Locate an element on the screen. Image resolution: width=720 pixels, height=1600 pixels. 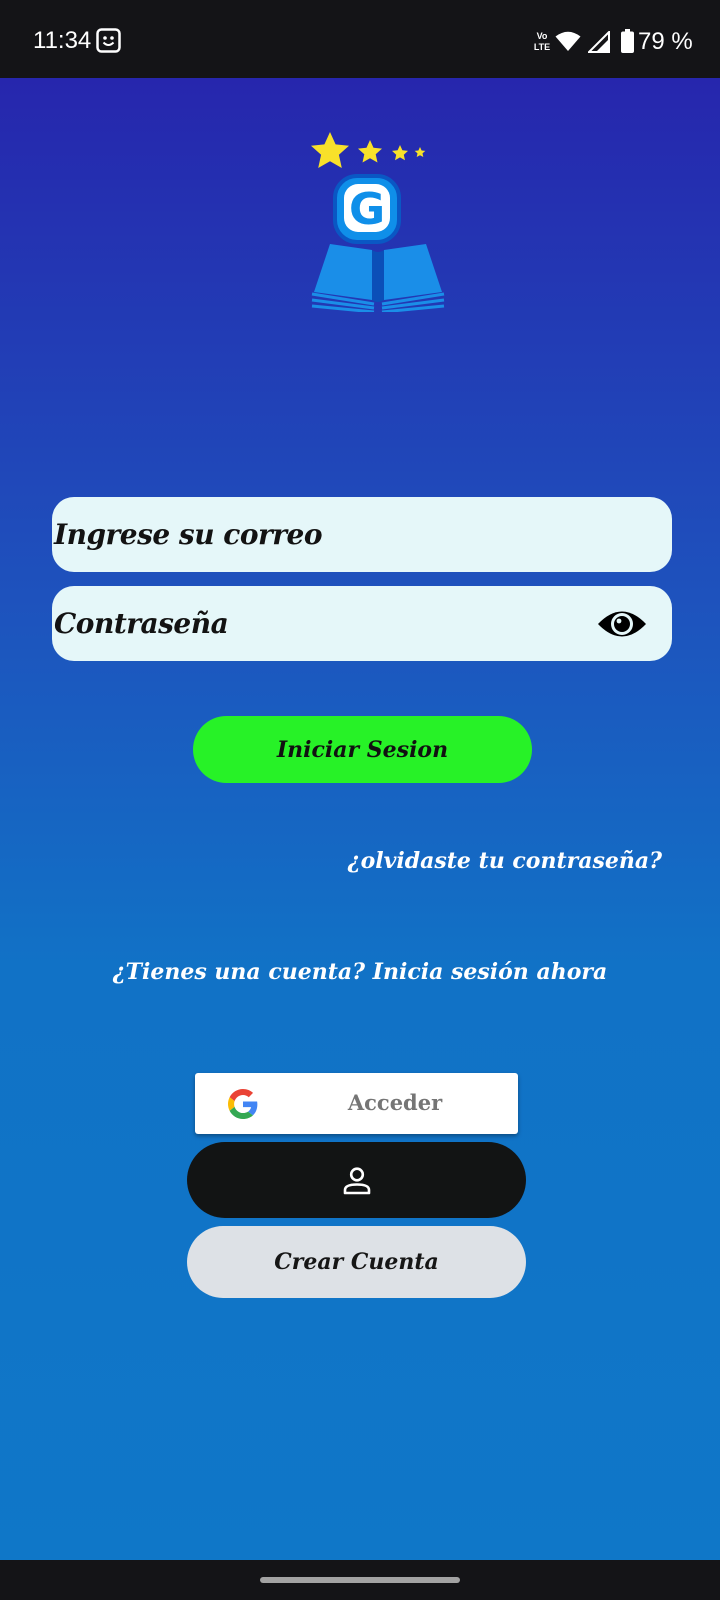
email-field: Ingrese su correo is located at coordinates (362, 534).